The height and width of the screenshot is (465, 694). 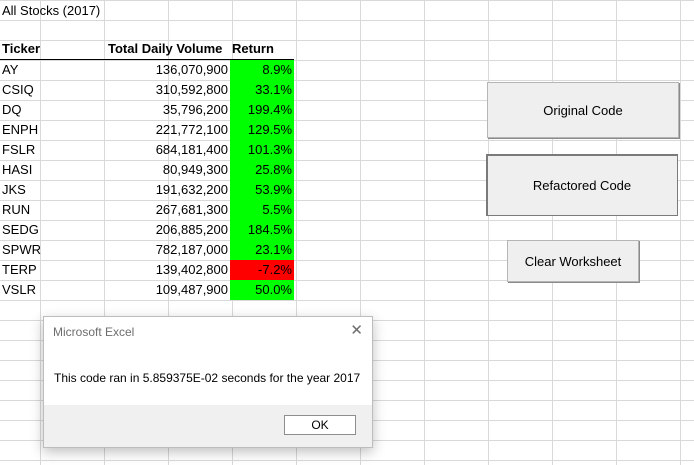 I want to click on table-row: ENPH 221,772,100 129.5%, so click(x=147, y=130).